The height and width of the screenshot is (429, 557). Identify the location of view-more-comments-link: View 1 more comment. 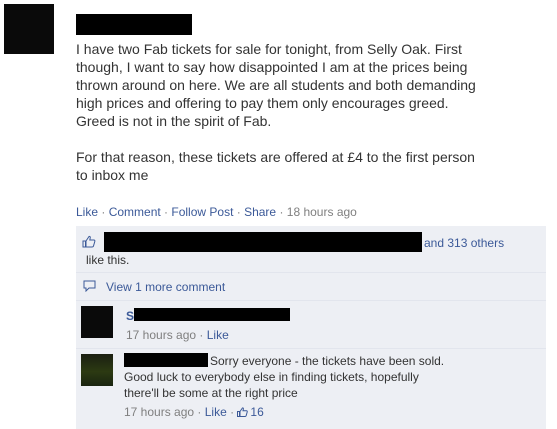
(165, 287).